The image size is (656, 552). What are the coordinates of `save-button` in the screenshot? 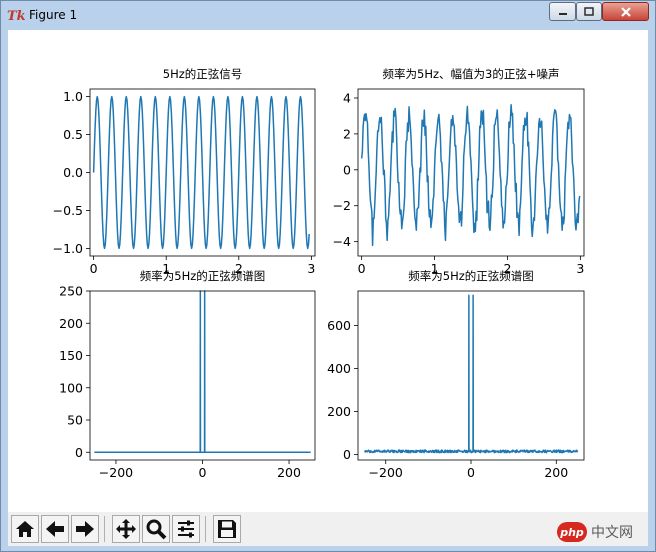 It's located at (227, 529).